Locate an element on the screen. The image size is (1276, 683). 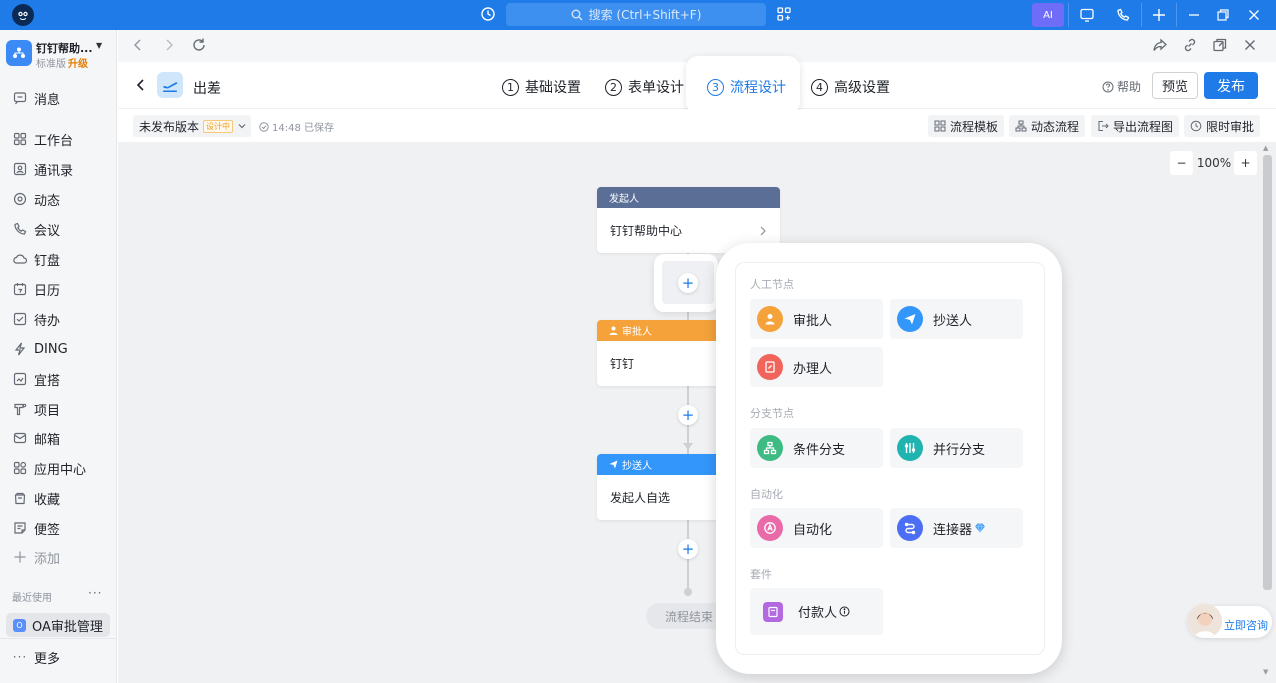
arrow-down-icon is located at coordinates (688, 446).